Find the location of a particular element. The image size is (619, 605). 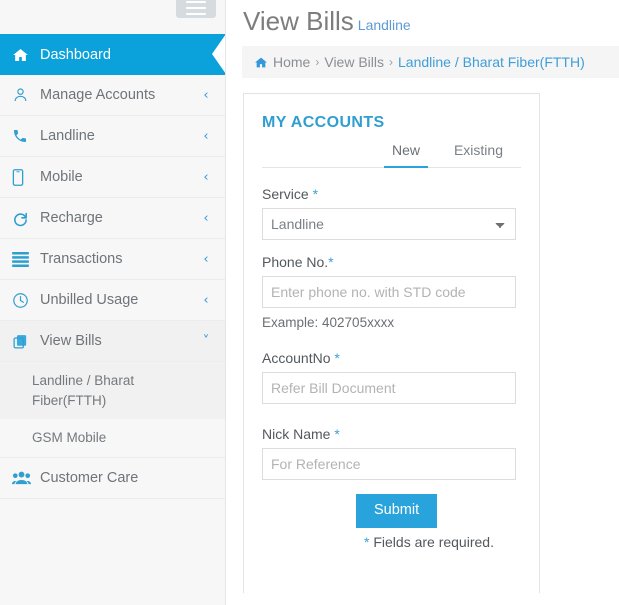

page-subtitle: Landline is located at coordinates (384, 25).